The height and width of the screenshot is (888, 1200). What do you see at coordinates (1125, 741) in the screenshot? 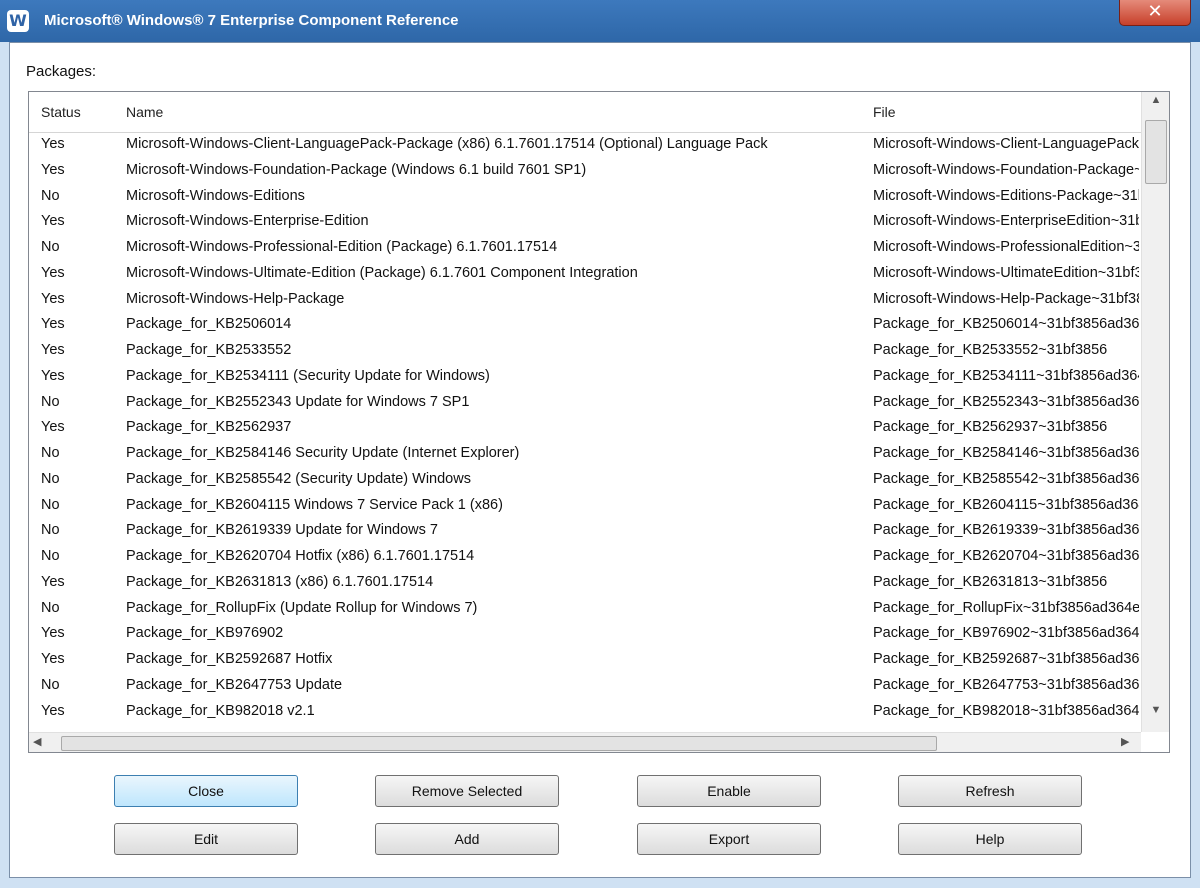
I see `scroll-right-arrow-icon: ▶` at bounding box center [1125, 741].